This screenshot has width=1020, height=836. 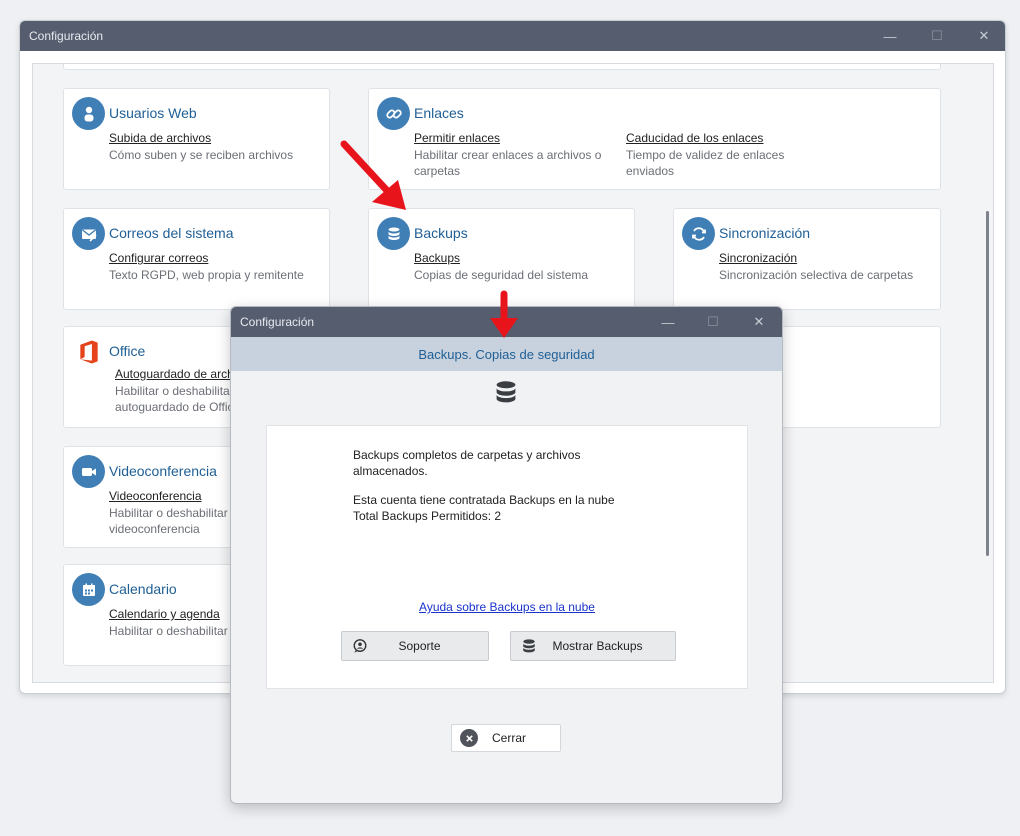 I want to click on show-backups-button-label: Mostrar Backups, so click(x=597, y=646).